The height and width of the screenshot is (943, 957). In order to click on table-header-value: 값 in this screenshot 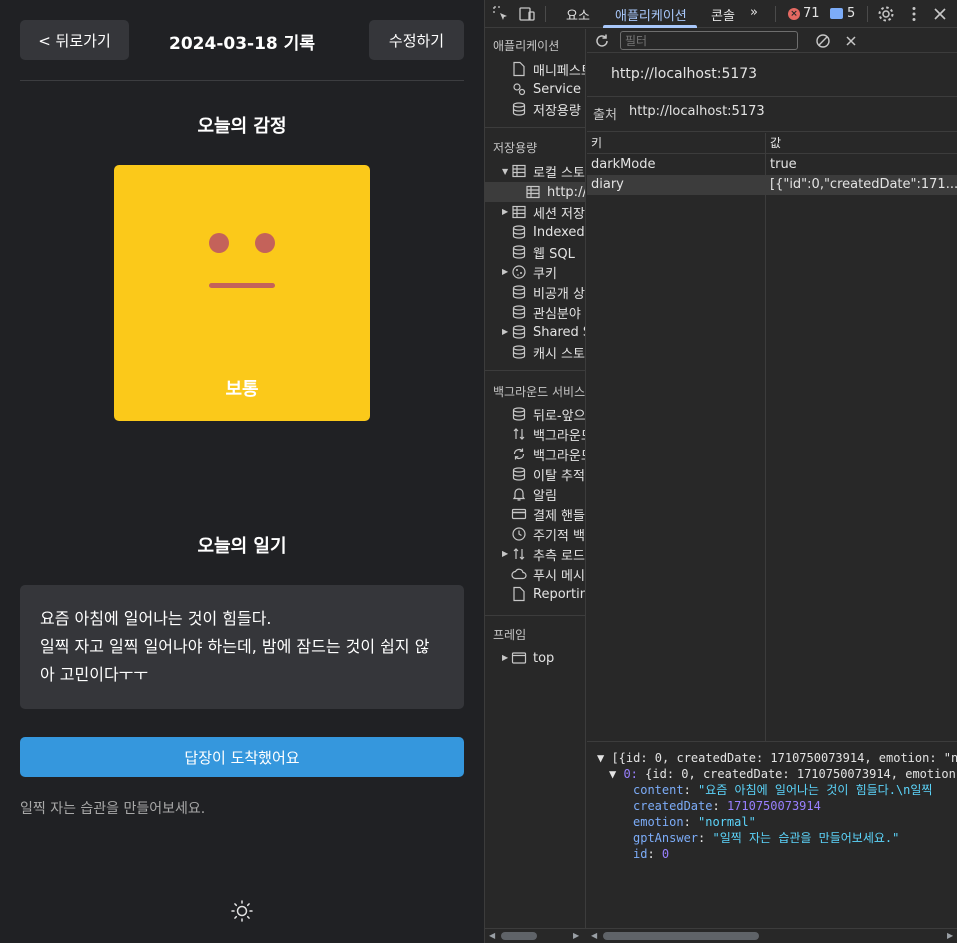, I will do `click(861, 143)`.